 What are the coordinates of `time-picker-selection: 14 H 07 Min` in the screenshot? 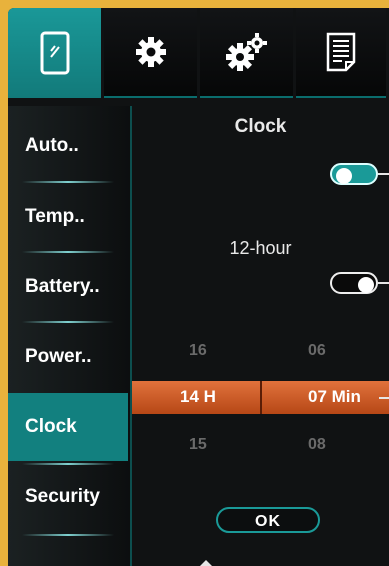 It's located at (260, 397).